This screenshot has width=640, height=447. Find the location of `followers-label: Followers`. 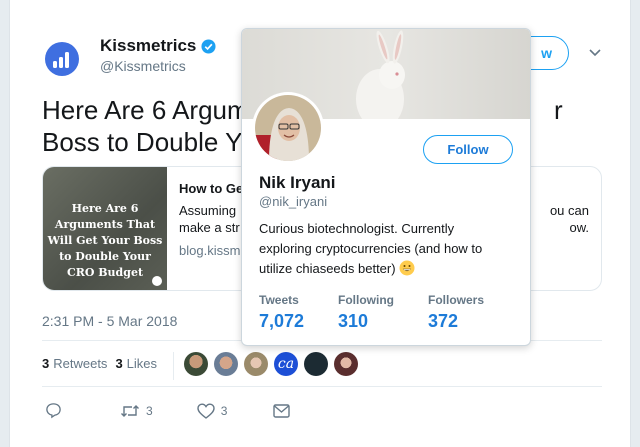

followers-label: Followers is located at coordinates (456, 300).